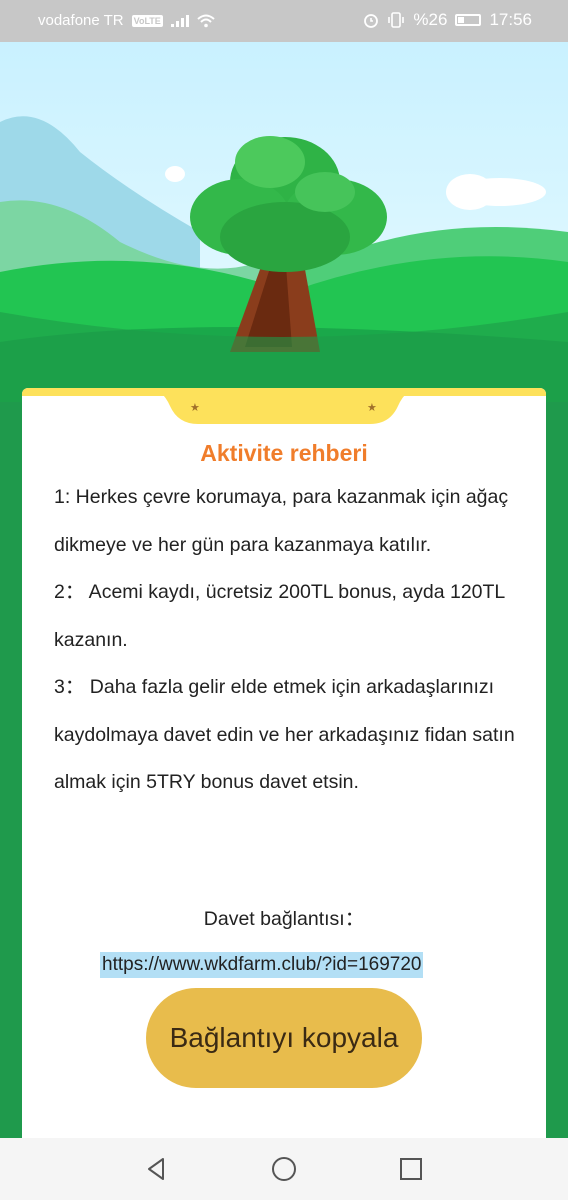 Image resolution: width=568 pixels, height=1200 pixels. What do you see at coordinates (147, 20) in the screenshot?
I see `volte-badge: VoLTE` at bounding box center [147, 20].